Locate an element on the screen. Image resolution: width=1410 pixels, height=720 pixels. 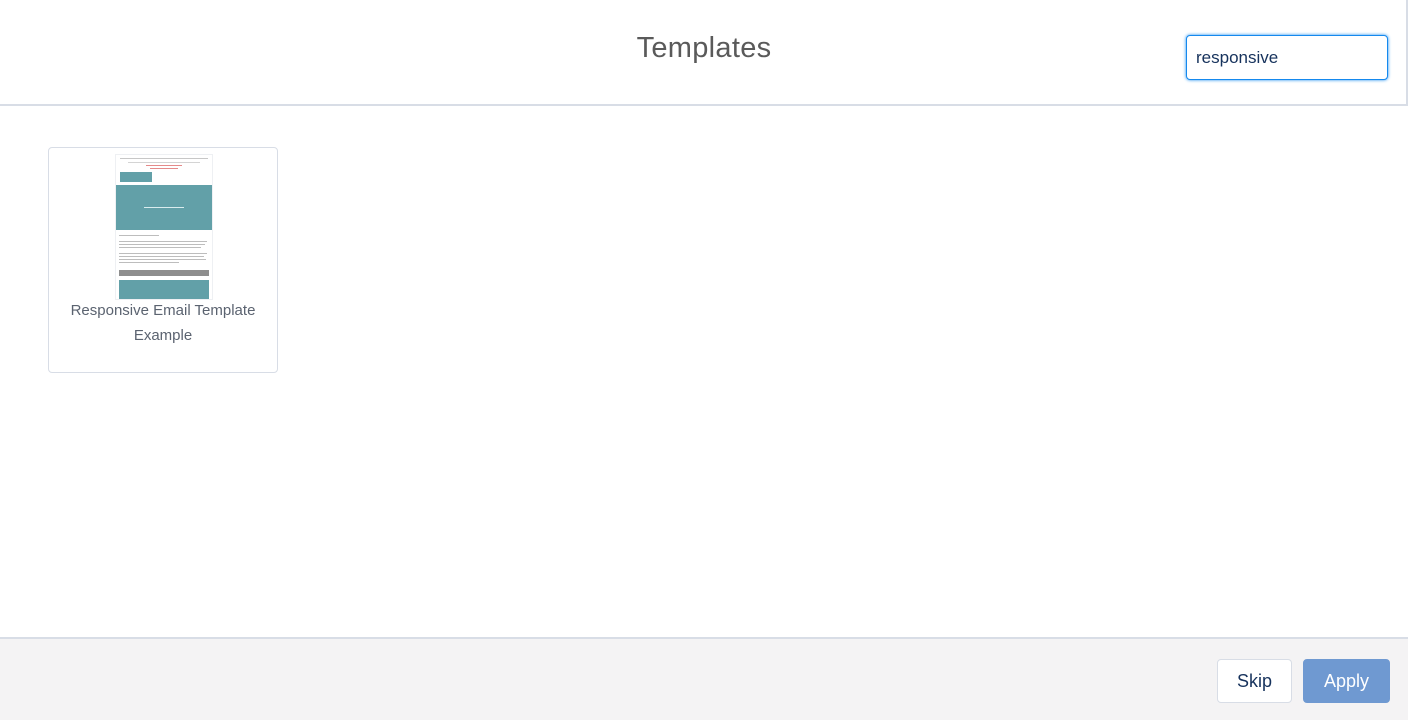
modal-footer: Skip Apply is located at coordinates (704, 678).